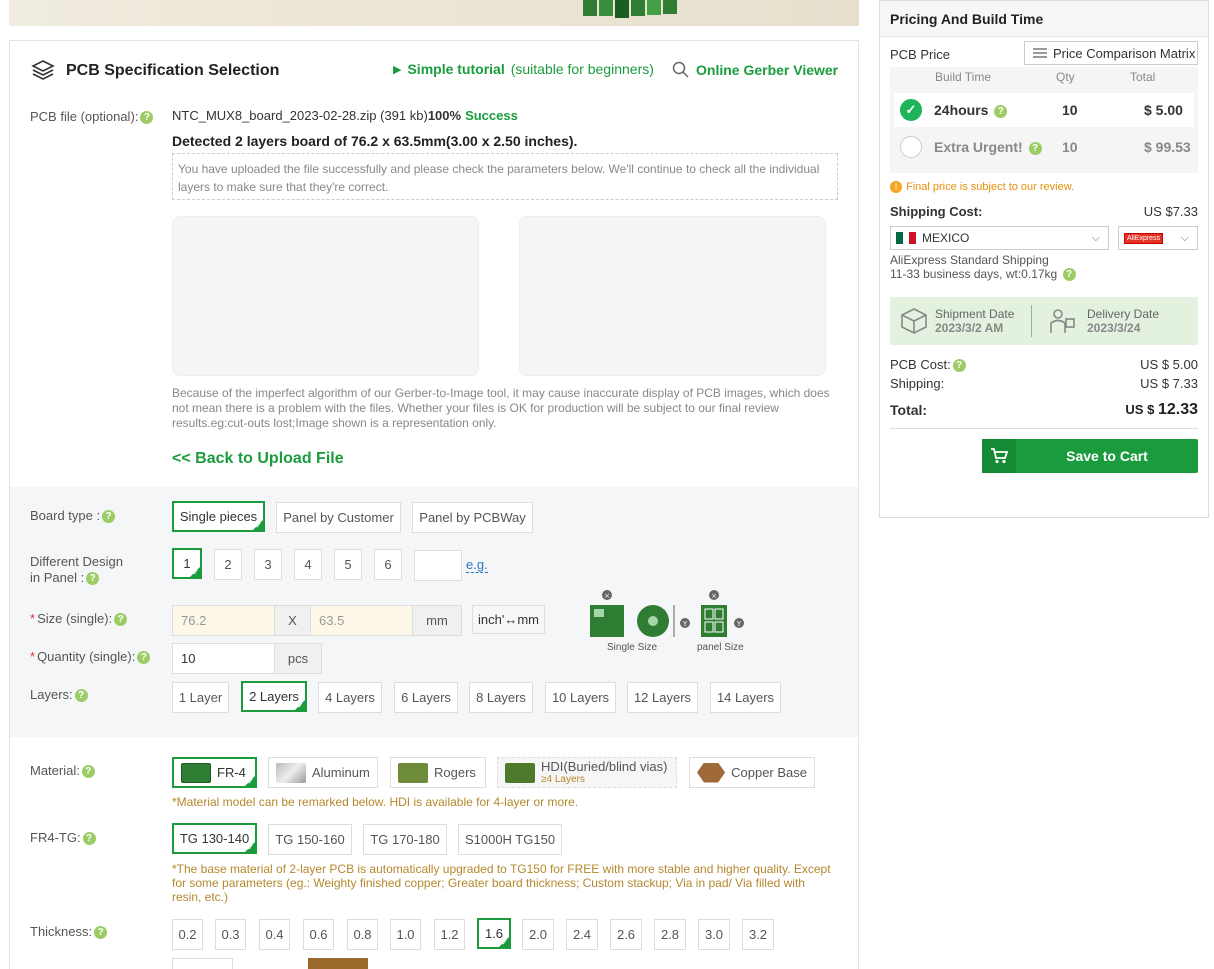 This screenshot has width=1214, height=969. I want to click on shipping-method: AliExpress Standard Shipping, so click(969, 260).